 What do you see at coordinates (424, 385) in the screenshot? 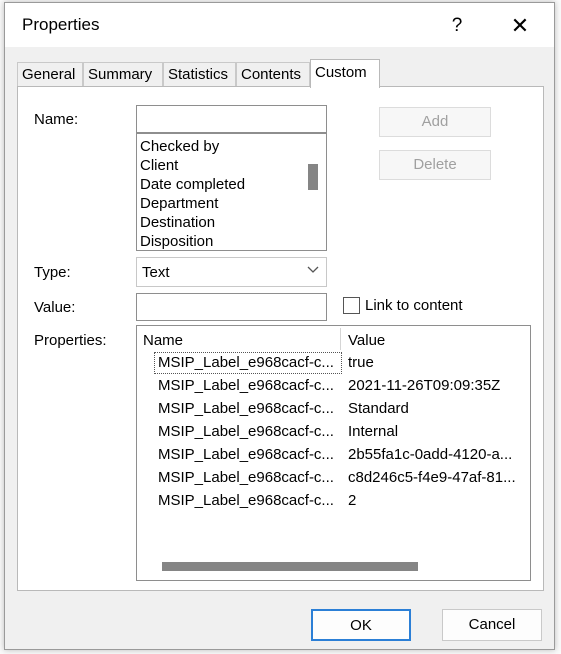
I see `table-row-value: 2021-11-26T09:09:35Z` at bounding box center [424, 385].